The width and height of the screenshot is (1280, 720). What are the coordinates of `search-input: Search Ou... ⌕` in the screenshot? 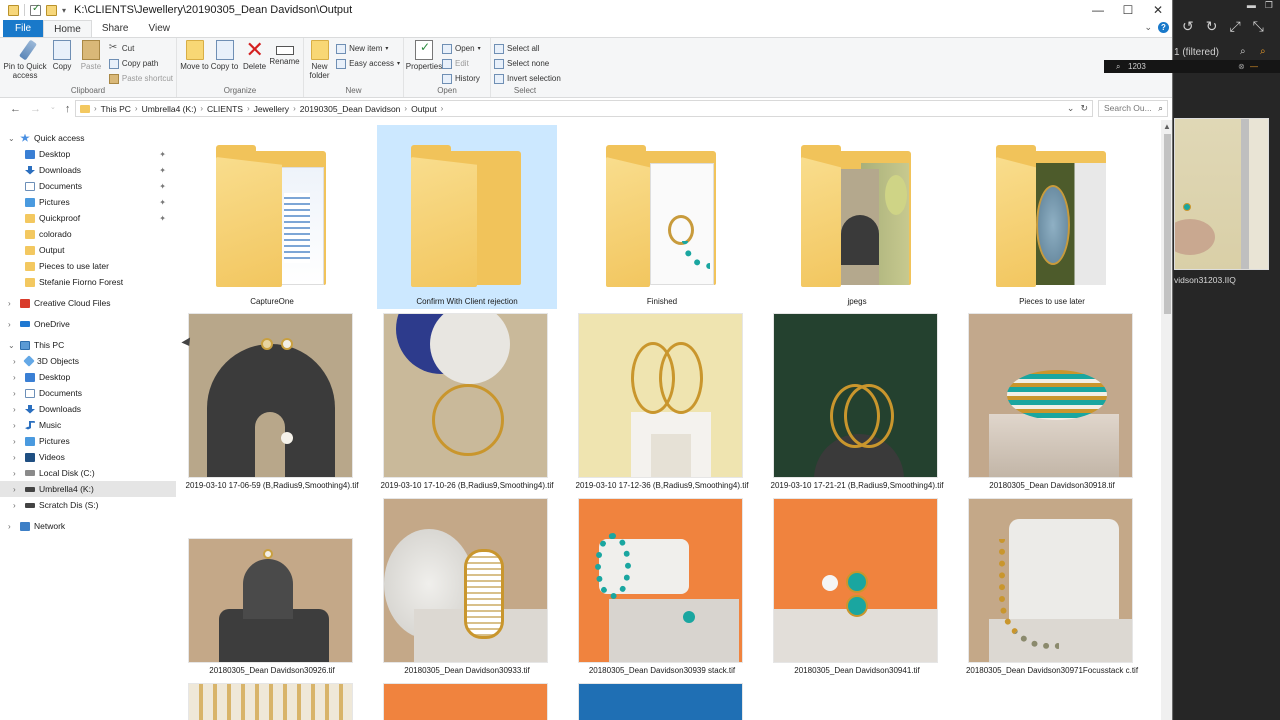 It's located at (1133, 108).